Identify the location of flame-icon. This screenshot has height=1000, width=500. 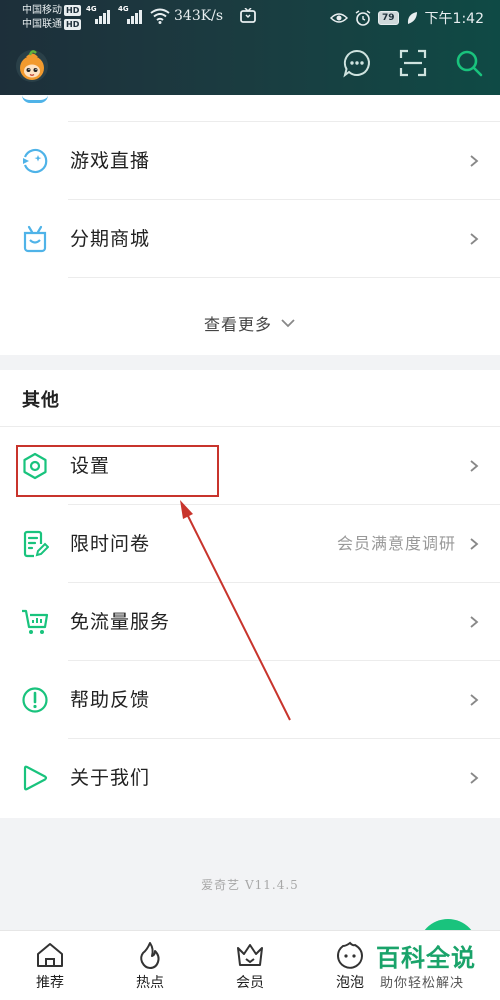
(150, 955).